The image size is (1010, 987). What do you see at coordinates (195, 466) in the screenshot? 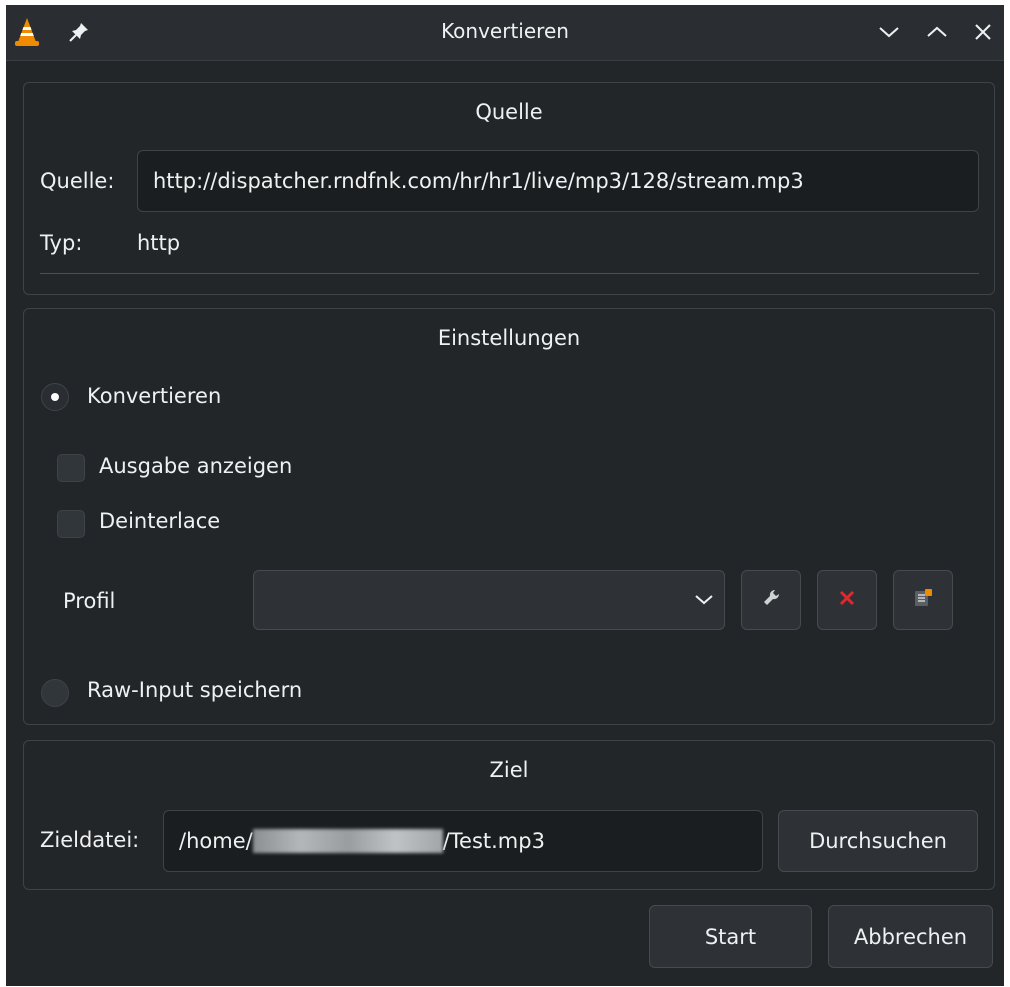
I see `show-output-label: Ausgabe anzeigen` at bounding box center [195, 466].